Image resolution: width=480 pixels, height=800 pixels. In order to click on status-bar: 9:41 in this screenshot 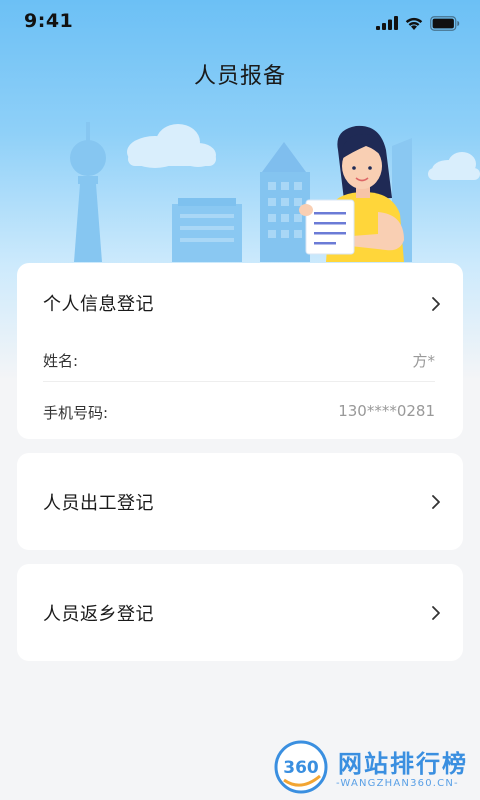, I will do `click(240, 24)`.